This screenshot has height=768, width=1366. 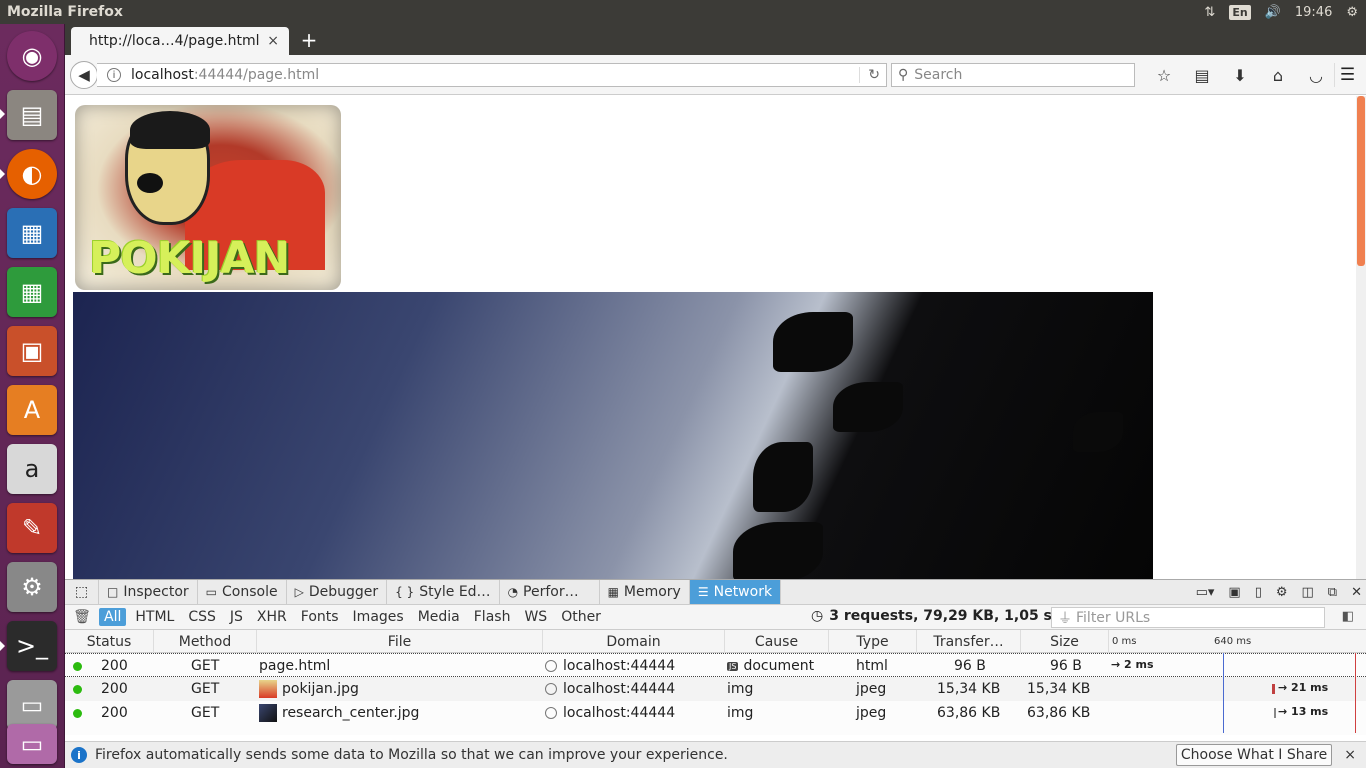 I want to click on tab-network: ☰ Network, so click(x=735, y=592).